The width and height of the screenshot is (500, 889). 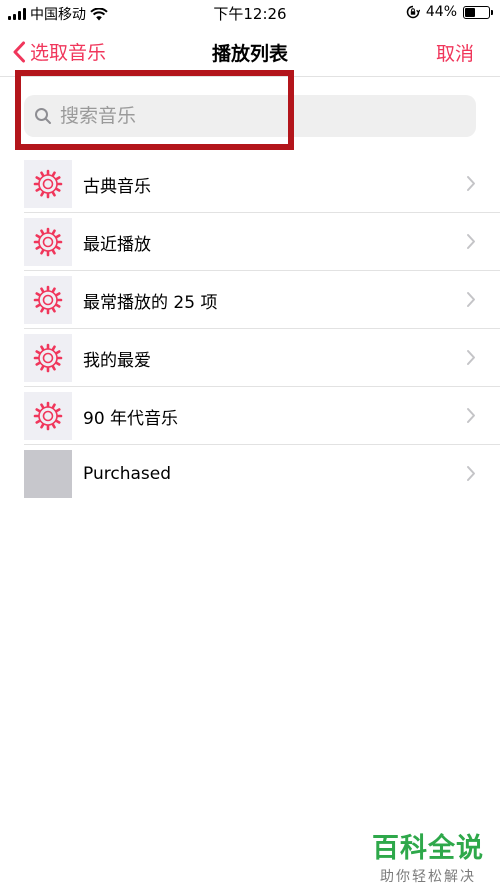 What do you see at coordinates (150, 302) in the screenshot?
I see `playlist-label: 最常播放的 25 项` at bounding box center [150, 302].